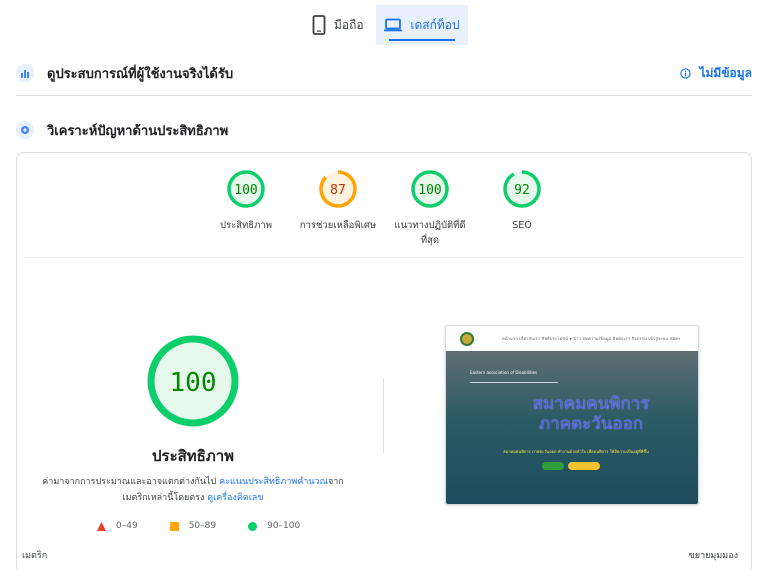  Describe the element at coordinates (430, 240) in the screenshot. I see `gauge-label-line2: ที่สุด` at that location.